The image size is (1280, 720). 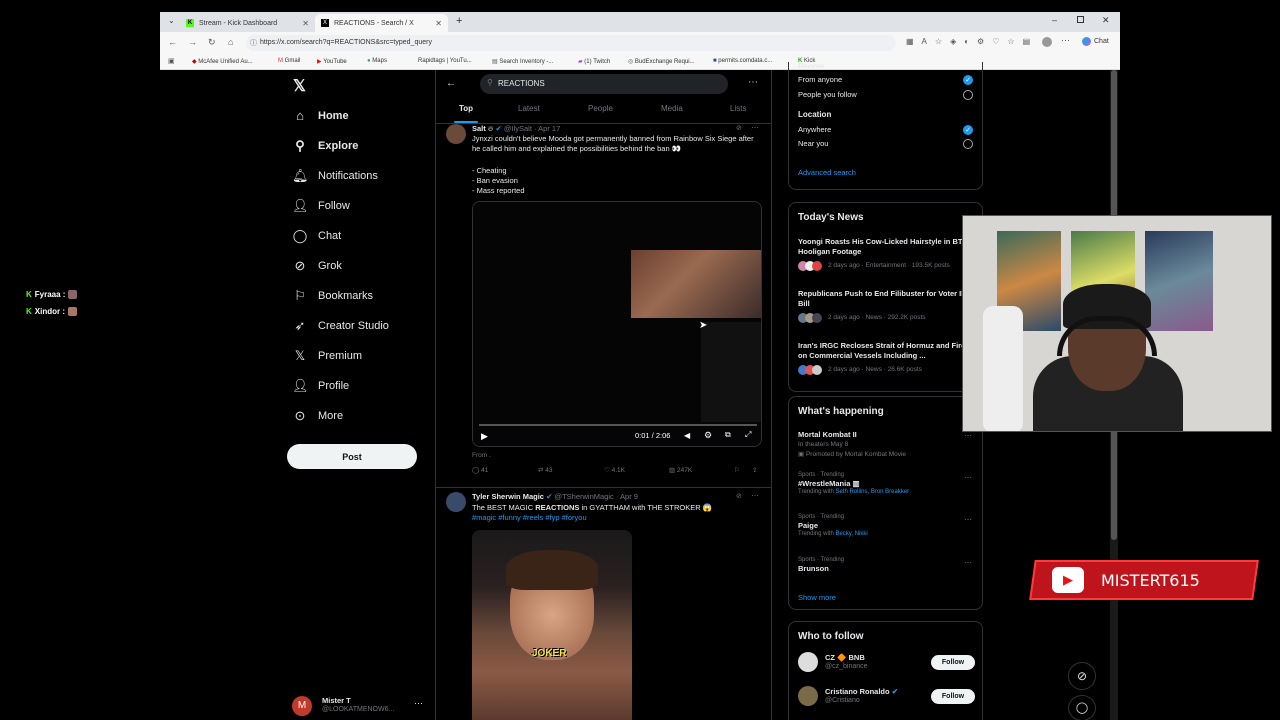 What do you see at coordinates (317, 266) in the screenshot?
I see `nav-grok: ⊘ Grok` at bounding box center [317, 266].